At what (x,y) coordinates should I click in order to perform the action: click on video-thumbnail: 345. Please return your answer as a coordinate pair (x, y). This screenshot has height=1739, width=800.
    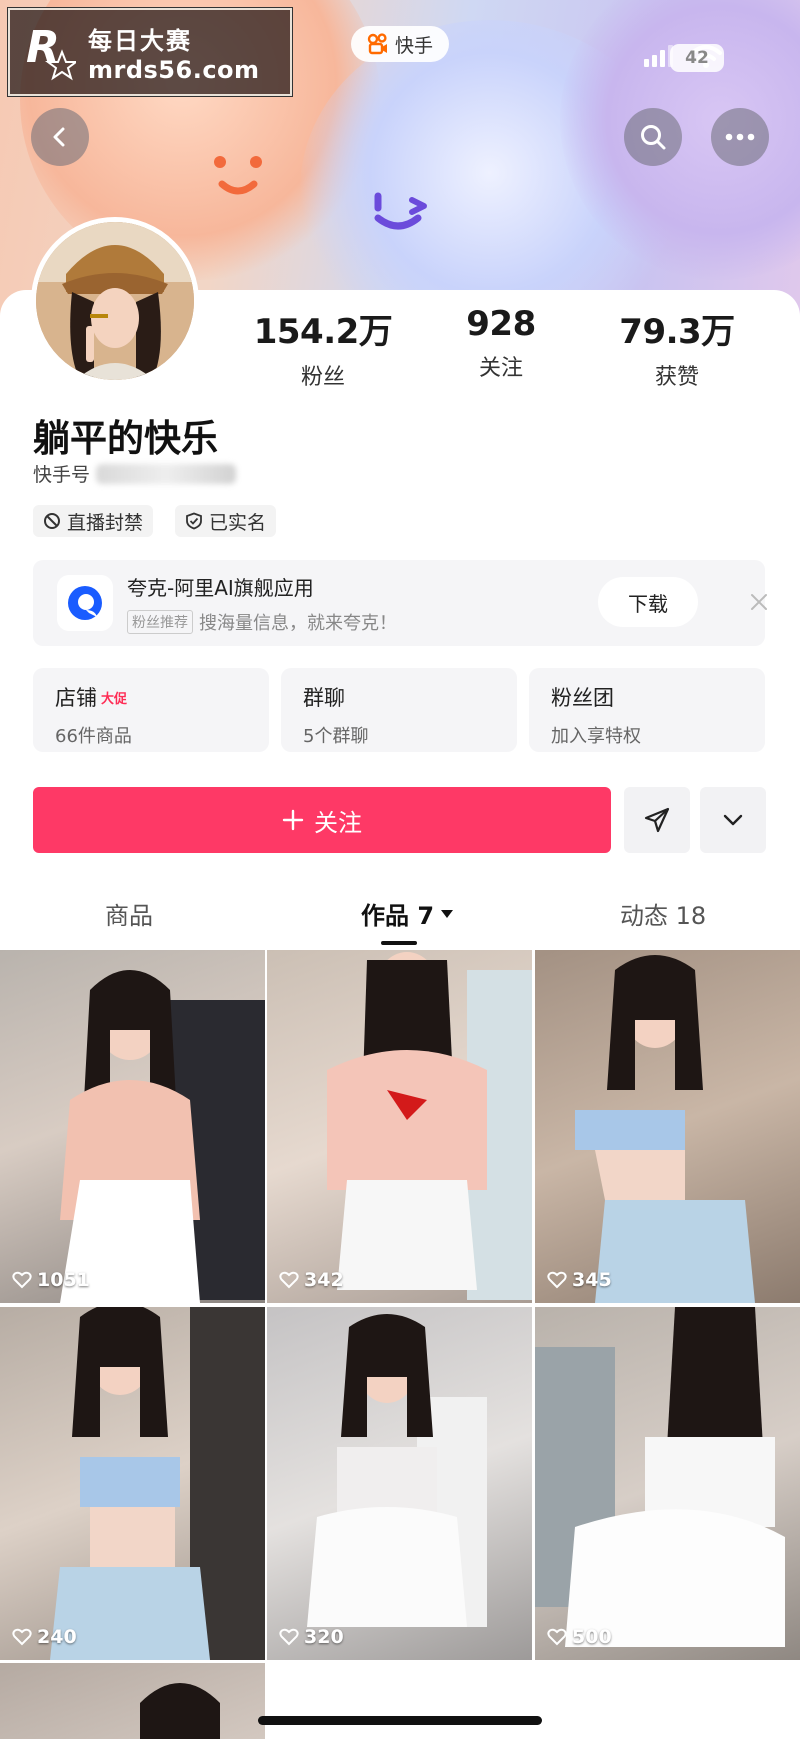
    Looking at the image, I should click on (667, 1126).